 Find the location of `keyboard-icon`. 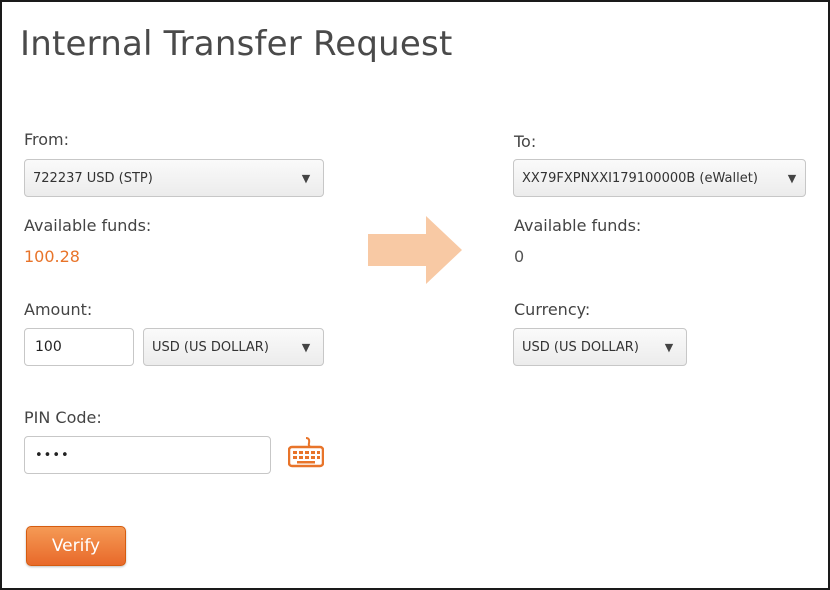

keyboard-icon is located at coordinates (306, 454).